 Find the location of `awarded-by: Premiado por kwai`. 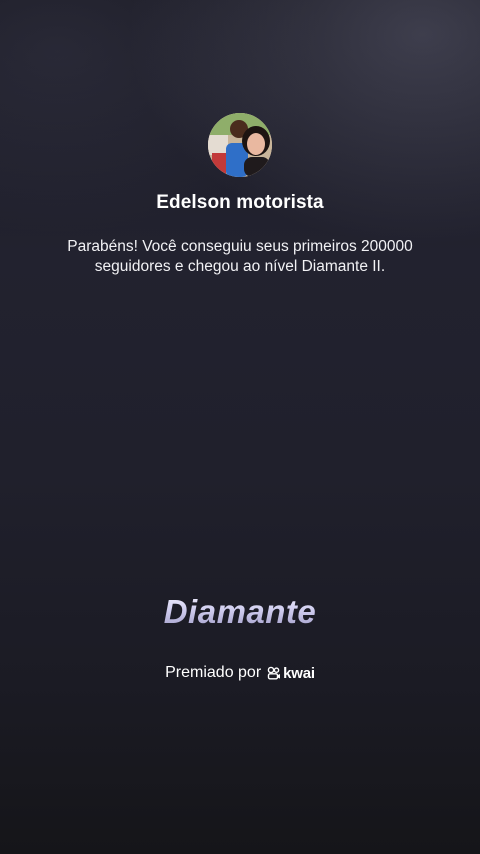

awarded-by: Premiado por kwai is located at coordinates (240, 673).